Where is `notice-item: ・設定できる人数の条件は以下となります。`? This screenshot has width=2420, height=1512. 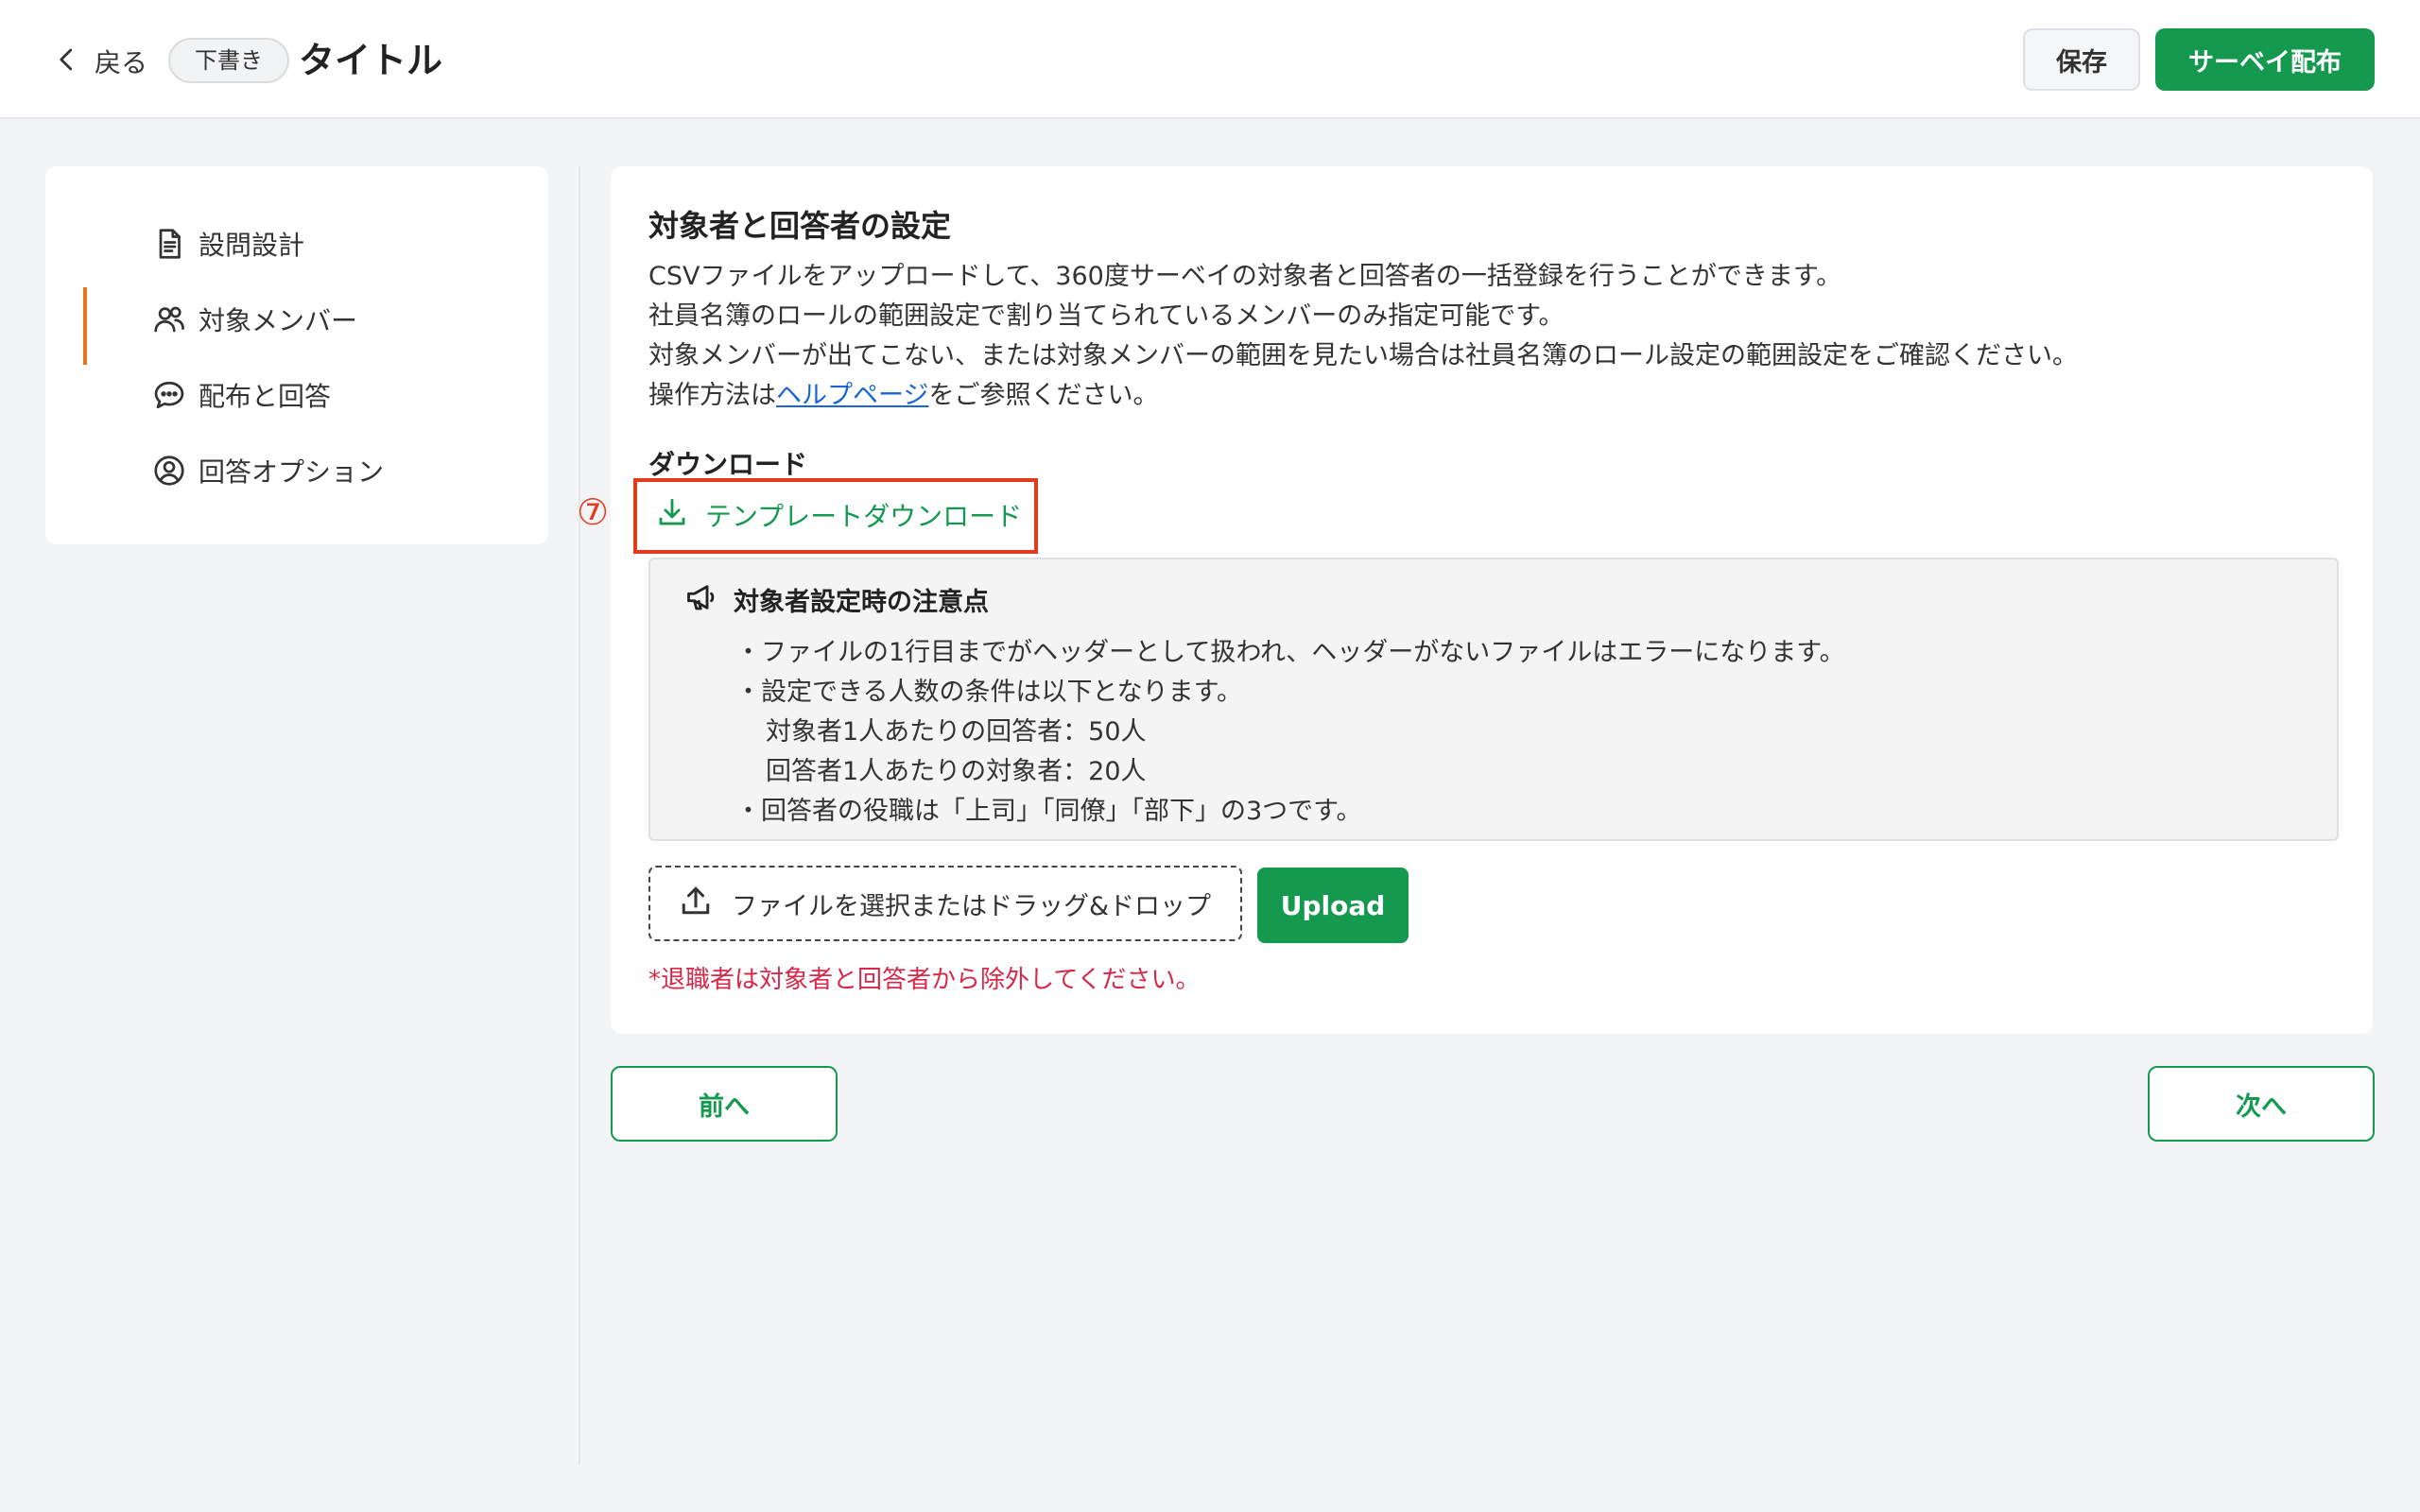 notice-item: ・設定できる人数の条件は以下となります。 is located at coordinates (989, 692).